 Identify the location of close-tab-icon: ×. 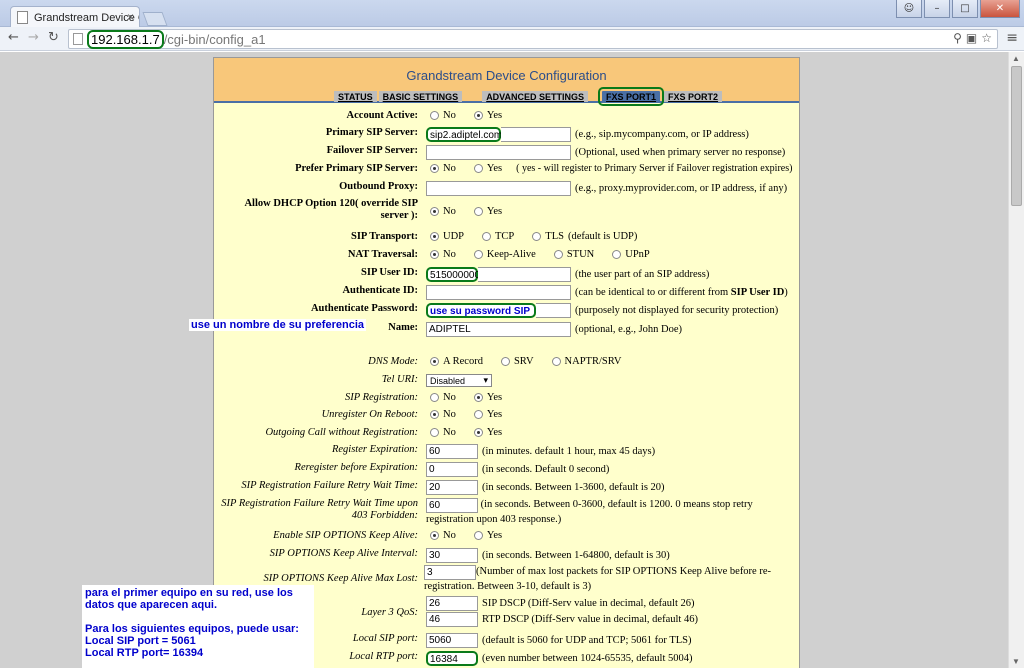
(130, 17).